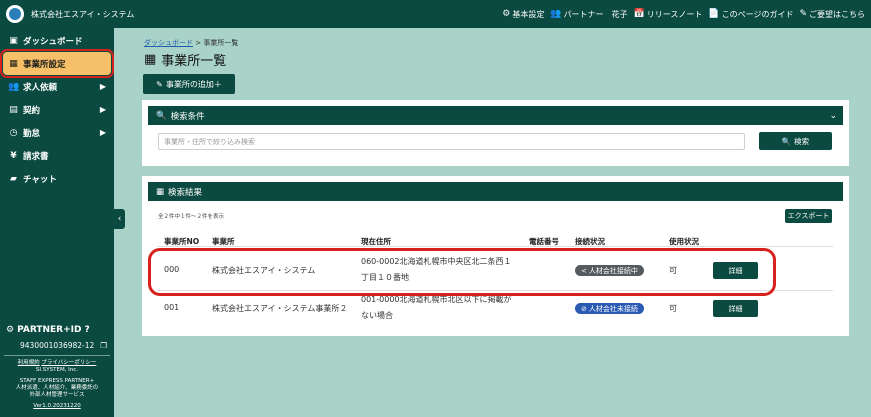 The width and height of the screenshot is (871, 417). Describe the element at coordinates (436, 261) in the screenshot. I see `address-cell-line1: 060-0002北海道札幌市中央区北二条西１` at that location.